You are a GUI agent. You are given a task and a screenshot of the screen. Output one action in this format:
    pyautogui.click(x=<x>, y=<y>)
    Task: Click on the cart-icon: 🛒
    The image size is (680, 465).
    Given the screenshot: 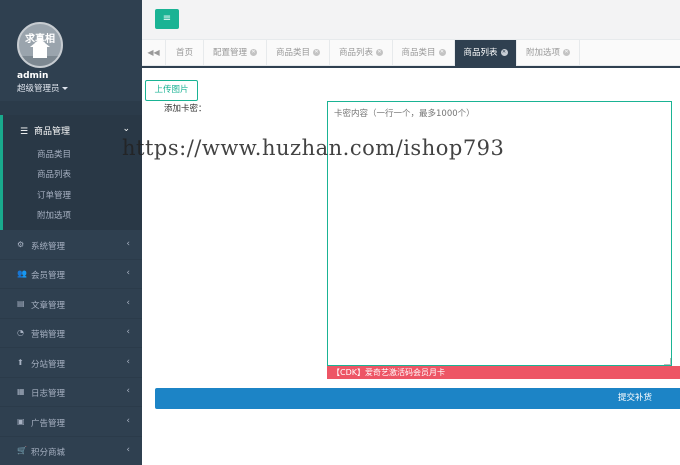 What is the action you would take?
    pyautogui.click(x=22, y=450)
    